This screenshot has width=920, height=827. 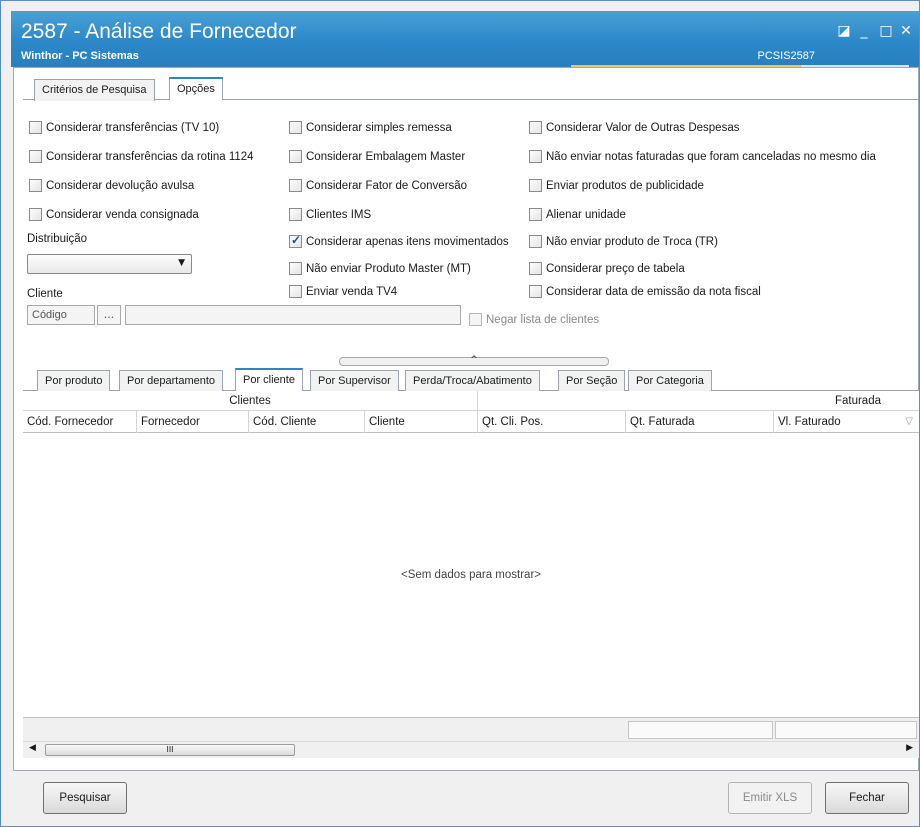 What do you see at coordinates (250, 401) in the screenshot?
I see `band-clientes: Clientes` at bounding box center [250, 401].